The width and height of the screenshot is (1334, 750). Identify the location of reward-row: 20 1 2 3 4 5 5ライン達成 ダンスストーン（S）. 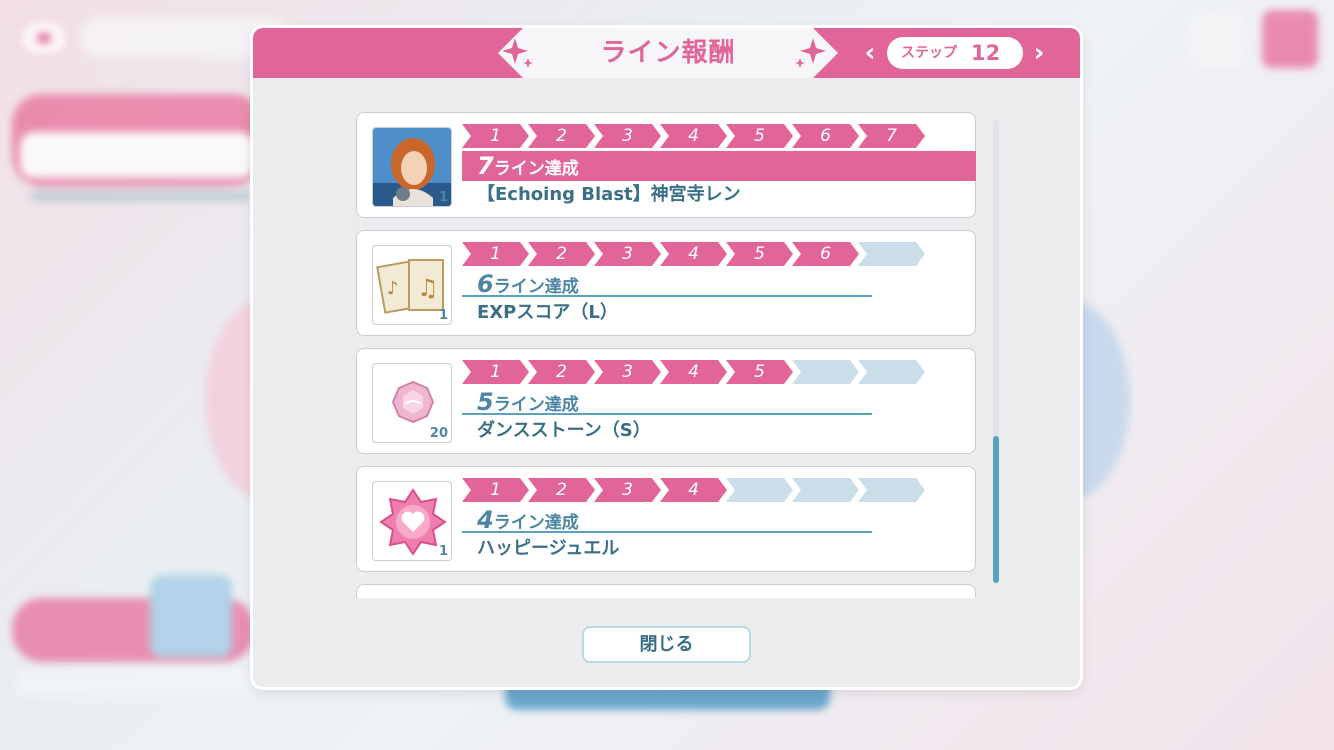
(666, 401).